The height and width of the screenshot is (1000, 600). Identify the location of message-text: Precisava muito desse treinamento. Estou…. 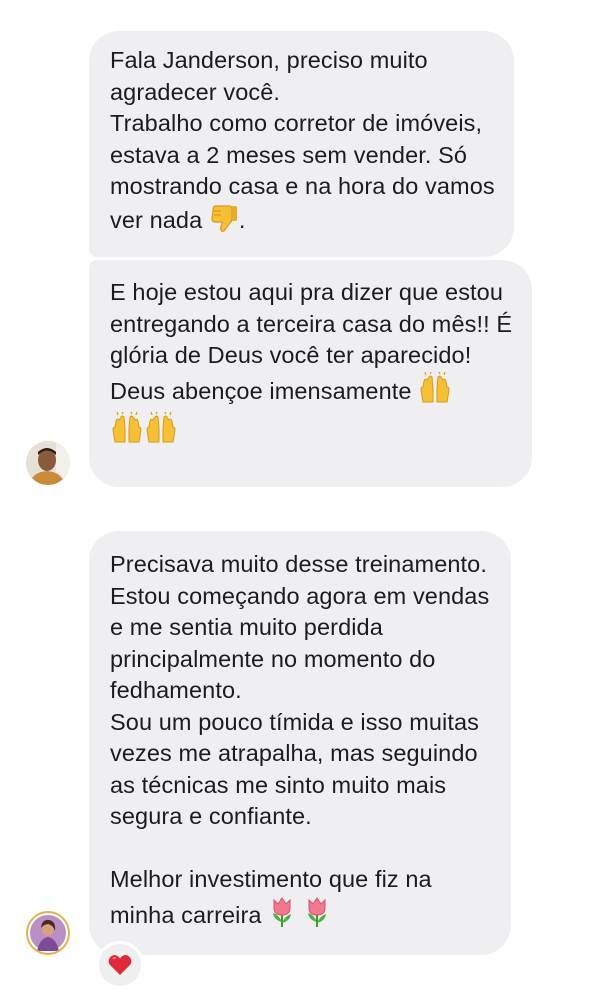
(300, 627).